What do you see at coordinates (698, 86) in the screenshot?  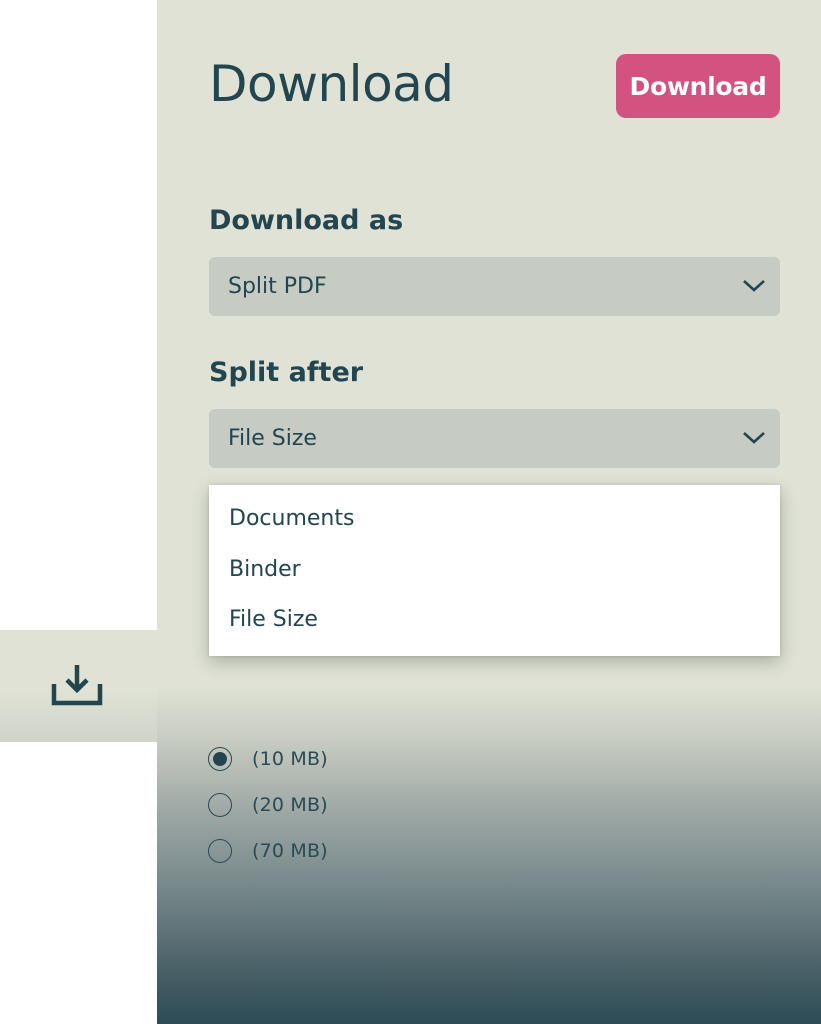 I see `download-button: Download` at bounding box center [698, 86].